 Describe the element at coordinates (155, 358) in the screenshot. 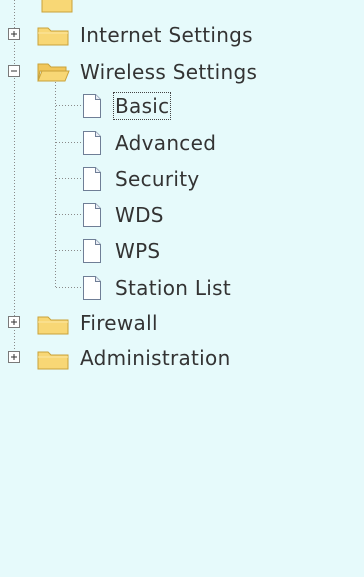

I see `tree-node-label: Administration` at that location.